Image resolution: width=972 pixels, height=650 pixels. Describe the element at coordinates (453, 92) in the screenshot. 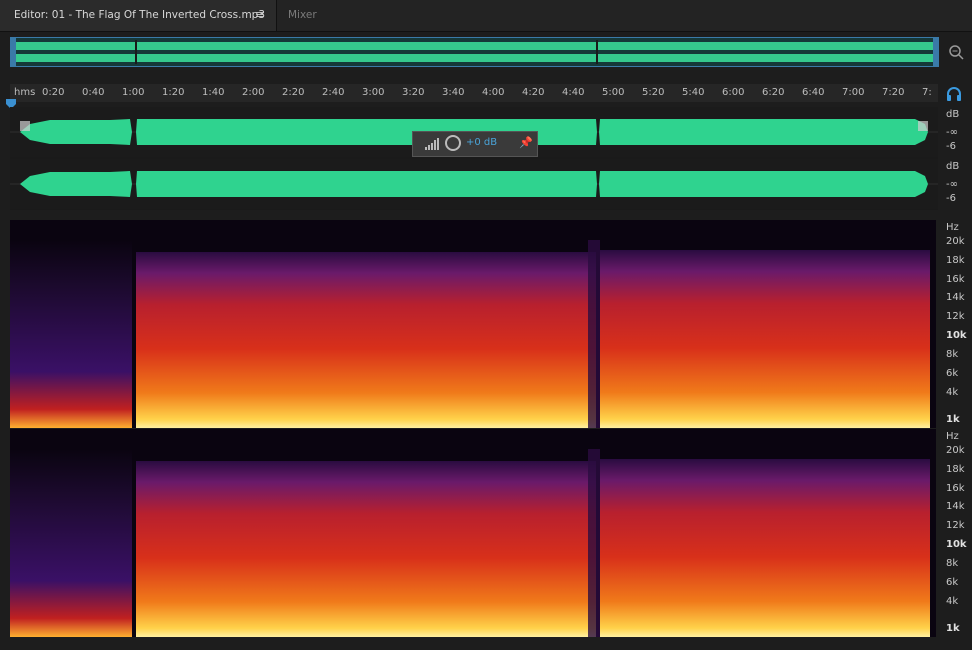

I see `ruler-label: 3:40` at that location.